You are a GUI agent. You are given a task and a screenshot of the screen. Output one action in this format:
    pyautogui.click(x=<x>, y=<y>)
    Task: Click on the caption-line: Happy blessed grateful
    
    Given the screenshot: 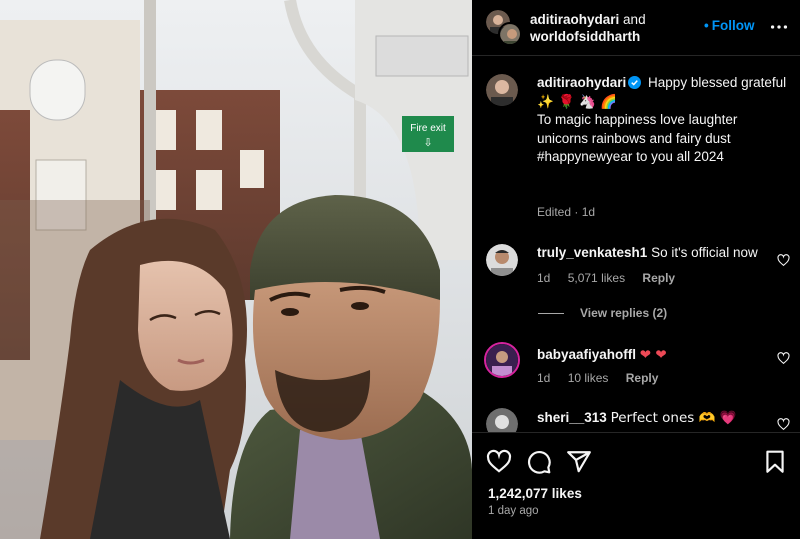 What is the action you would take?
    pyautogui.click(x=717, y=82)
    